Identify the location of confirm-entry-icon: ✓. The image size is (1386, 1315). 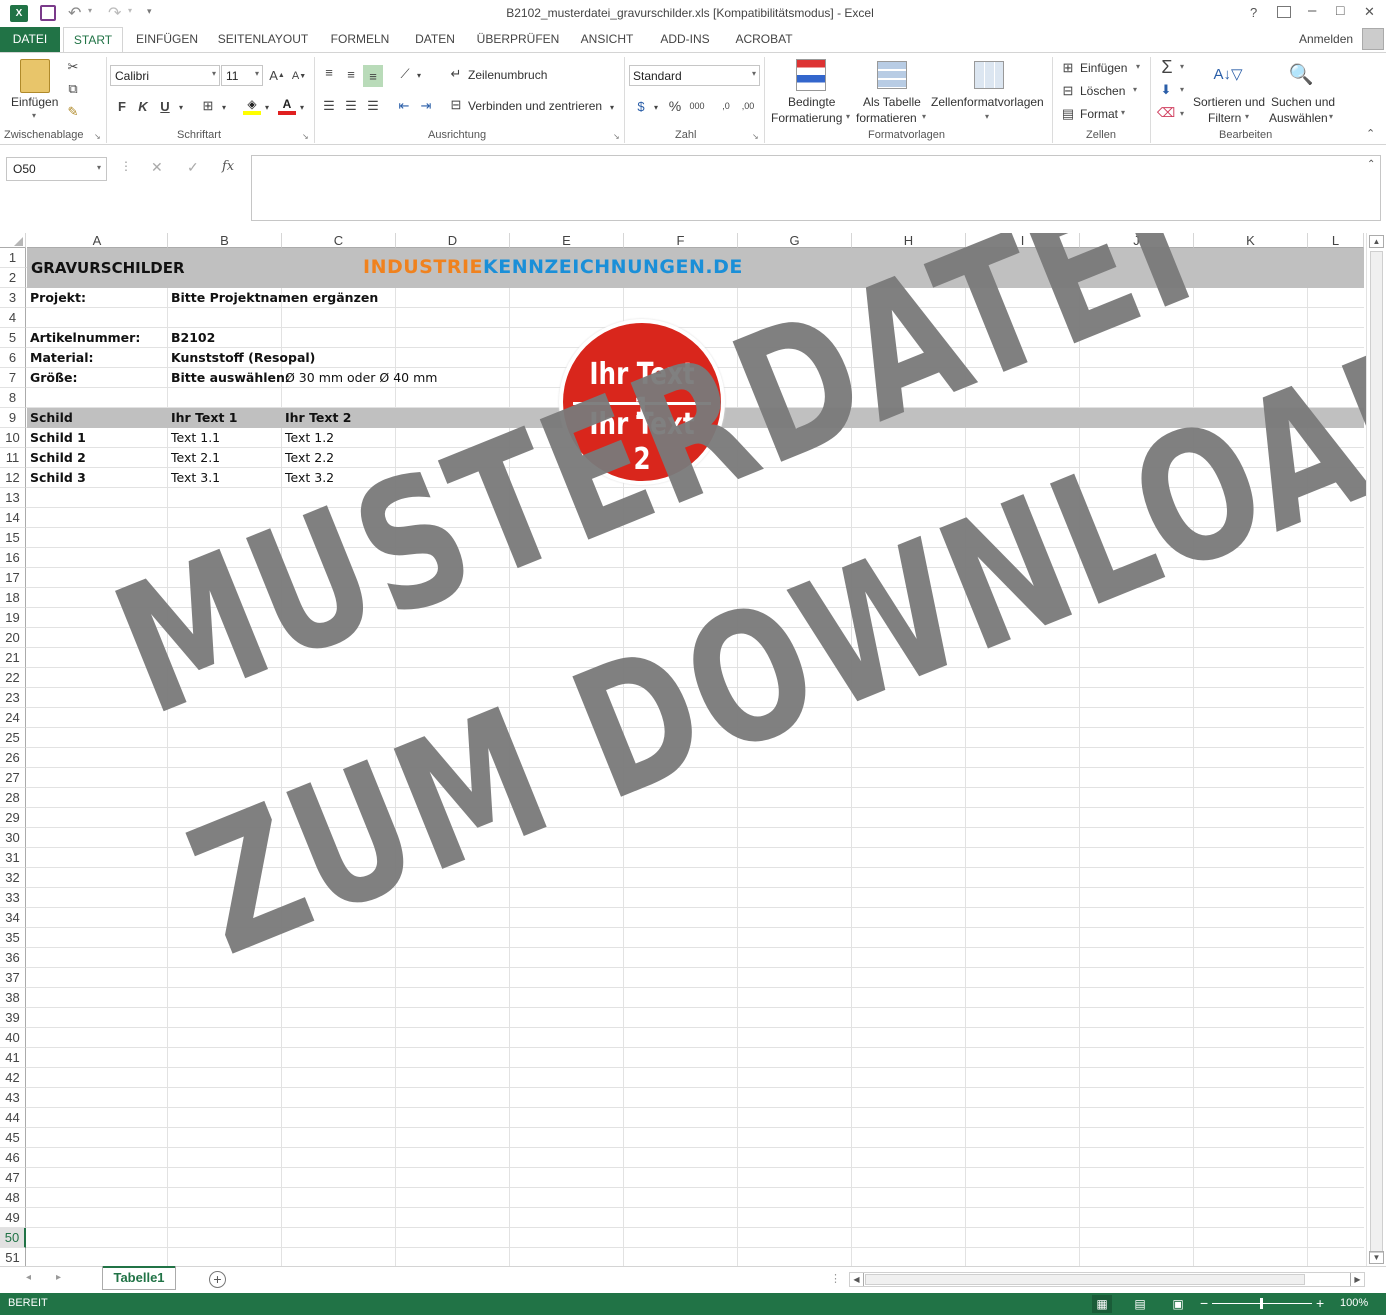
(193, 167).